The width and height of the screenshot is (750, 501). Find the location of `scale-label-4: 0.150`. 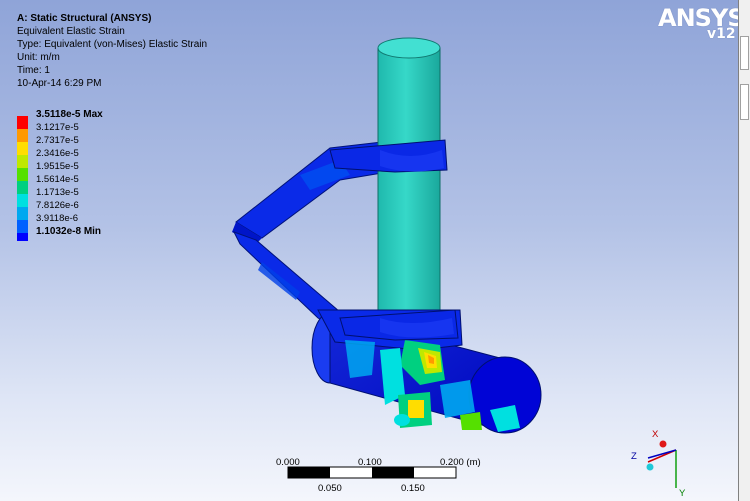

scale-label-4: 0.150 is located at coordinates (413, 488).